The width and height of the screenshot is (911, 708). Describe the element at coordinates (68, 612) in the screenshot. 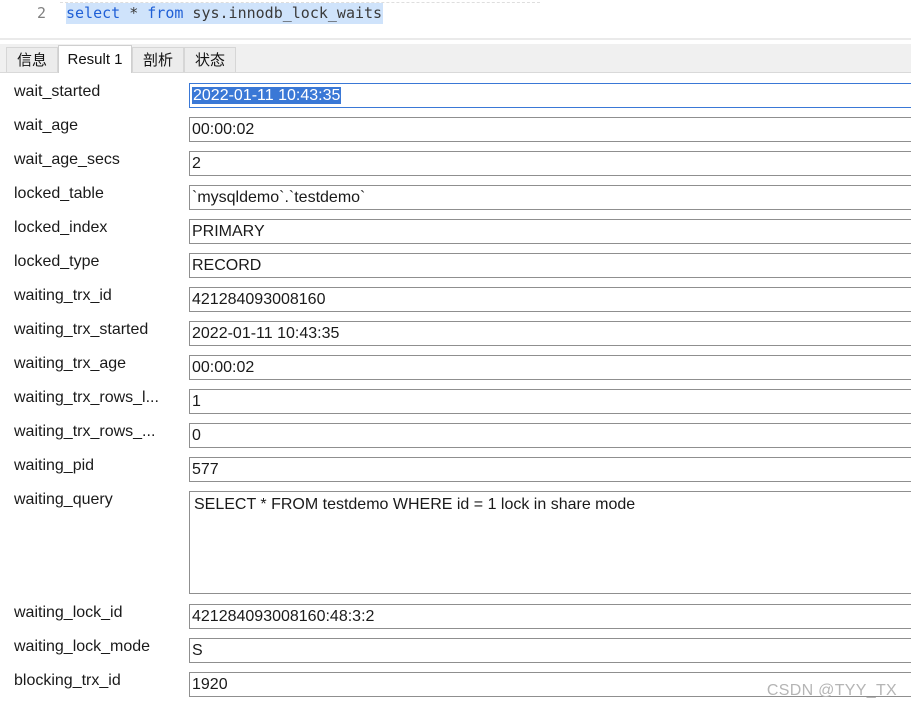

I see `field-label: waiting_lock_id` at that location.